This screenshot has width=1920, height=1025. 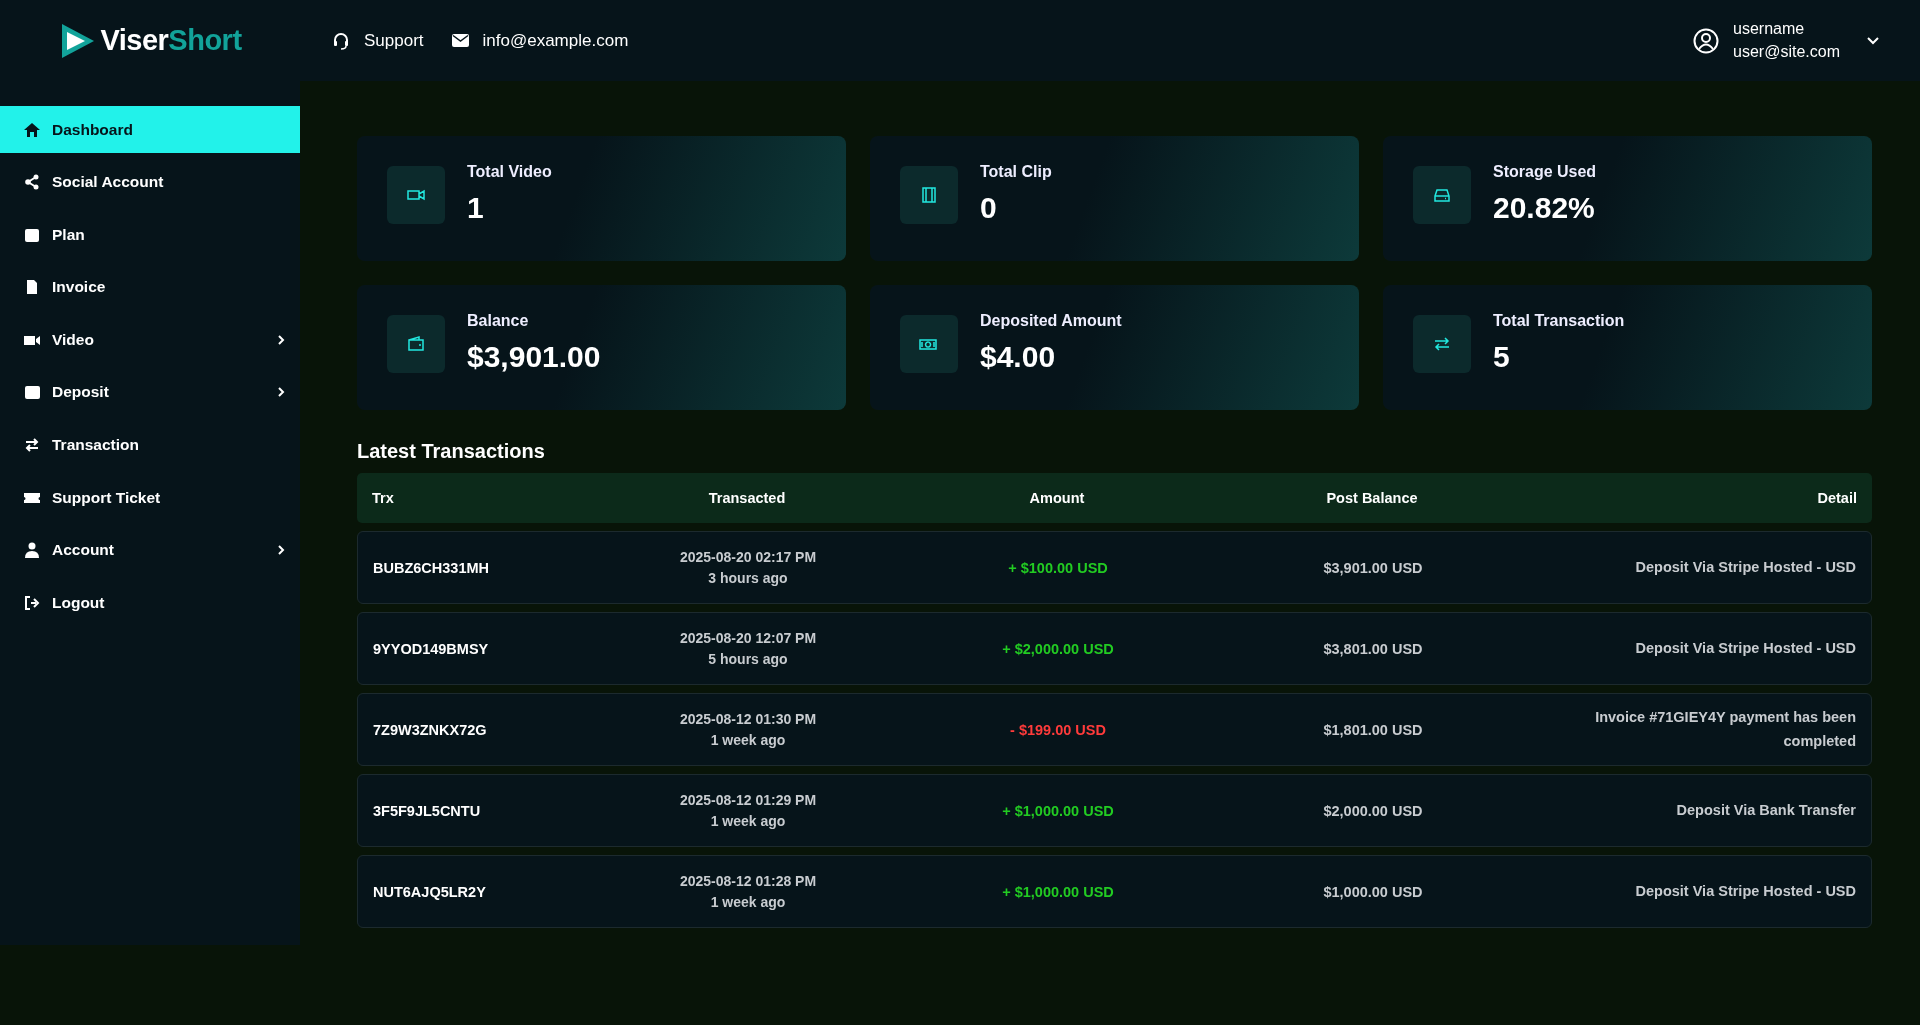 What do you see at coordinates (929, 194) in the screenshot?
I see `film-icon` at bounding box center [929, 194].